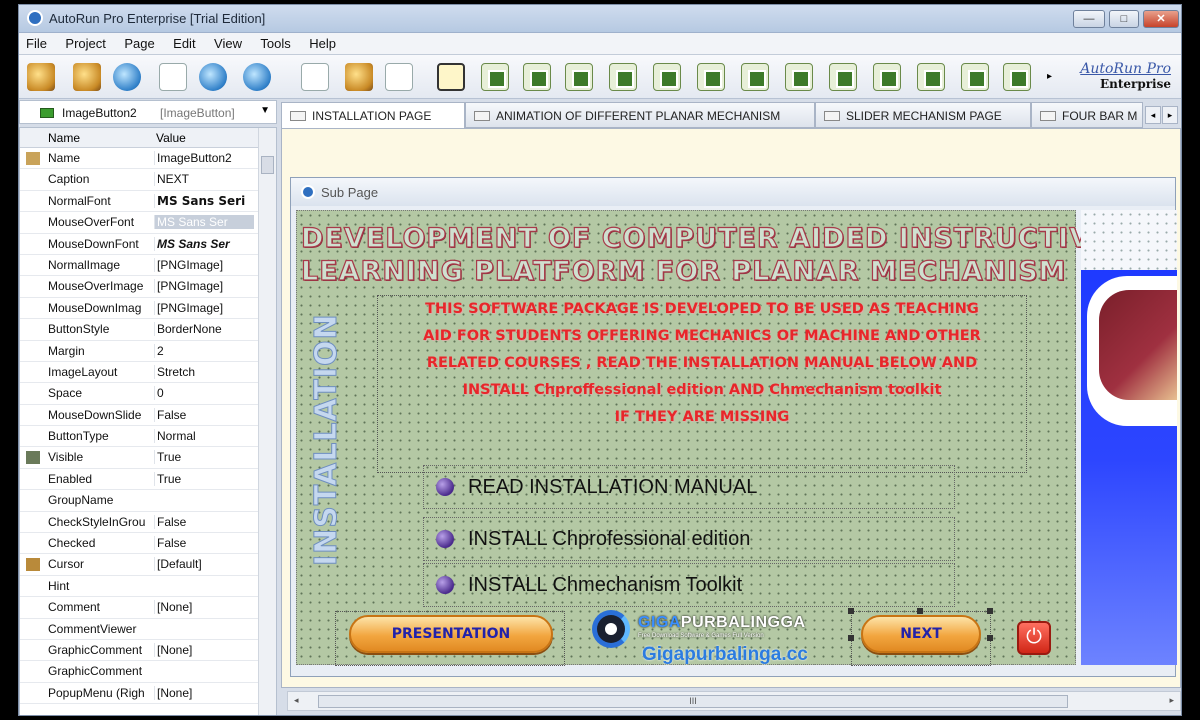 This screenshot has width=1200, height=720. What do you see at coordinates (296, 700) in the screenshot?
I see `scroll-left-icon: ◂` at bounding box center [296, 700].